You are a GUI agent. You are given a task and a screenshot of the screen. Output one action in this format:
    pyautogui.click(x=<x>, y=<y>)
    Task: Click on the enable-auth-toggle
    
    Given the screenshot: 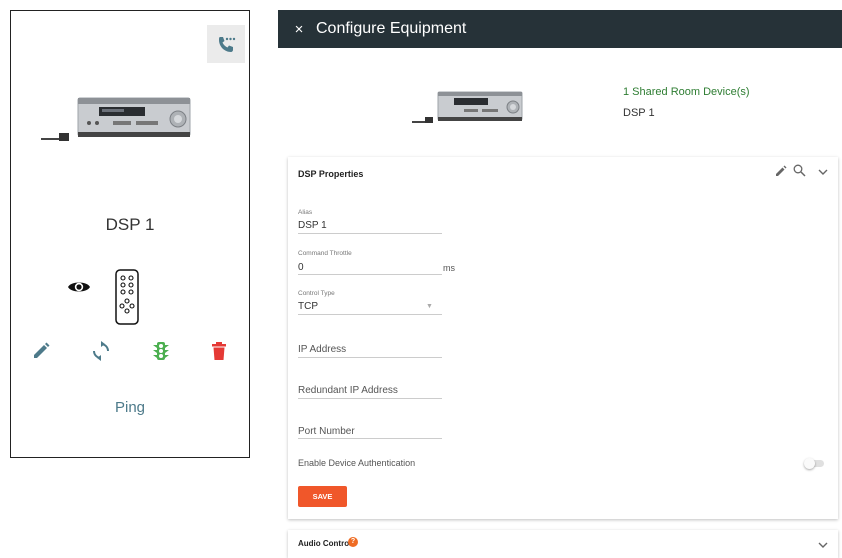 What is the action you would take?
    pyautogui.click(x=814, y=463)
    